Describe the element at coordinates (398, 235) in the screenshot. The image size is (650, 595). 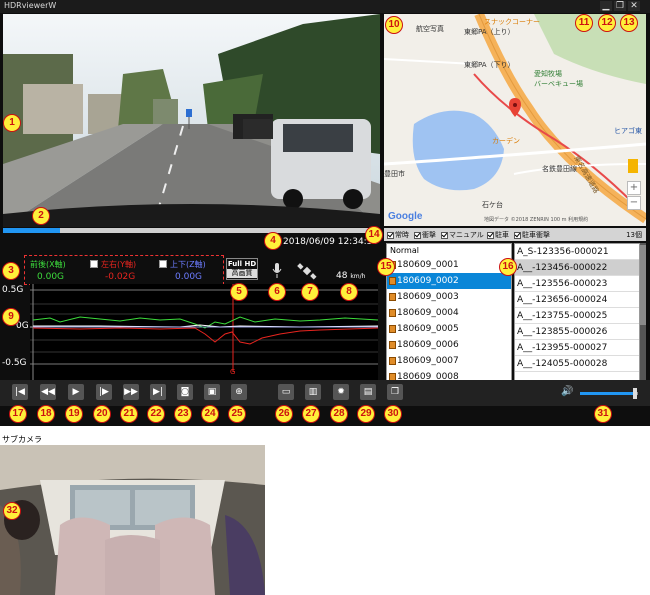
I see `filter-always: 常時` at that location.